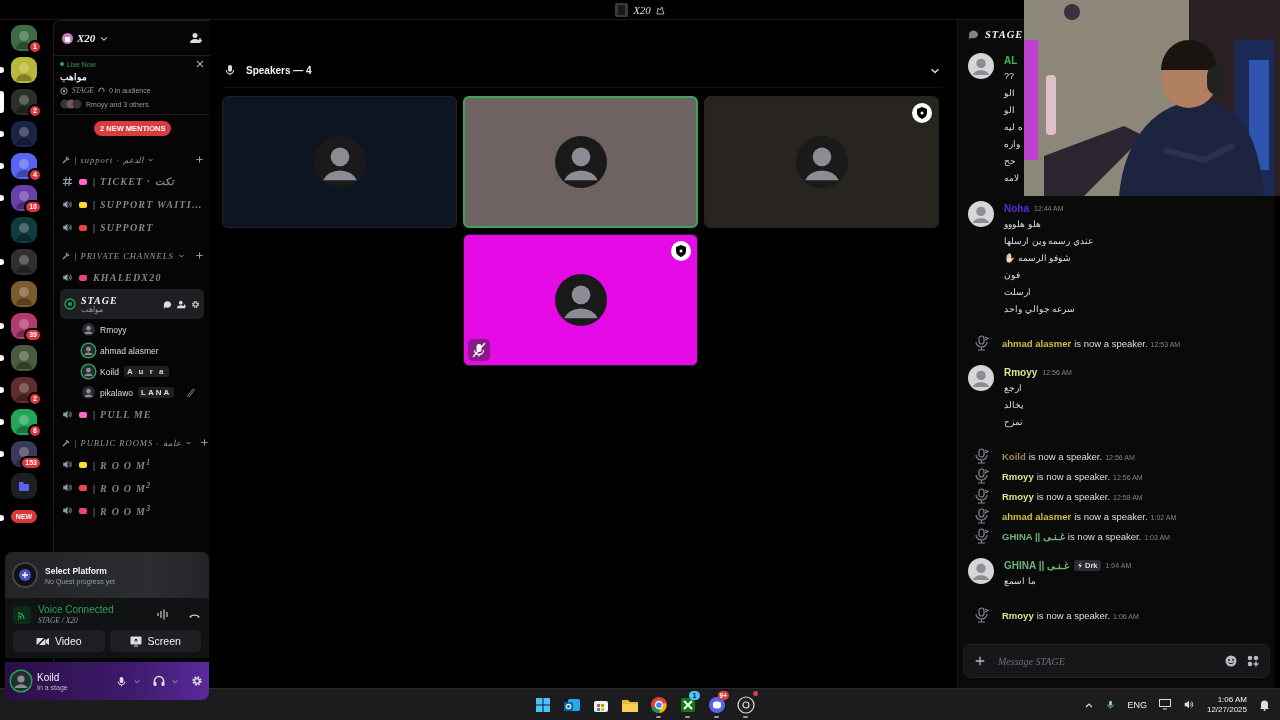 The width and height of the screenshot is (1280, 720). What do you see at coordinates (1164, 704) in the screenshot?
I see `network-icon` at bounding box center [1164, 704].